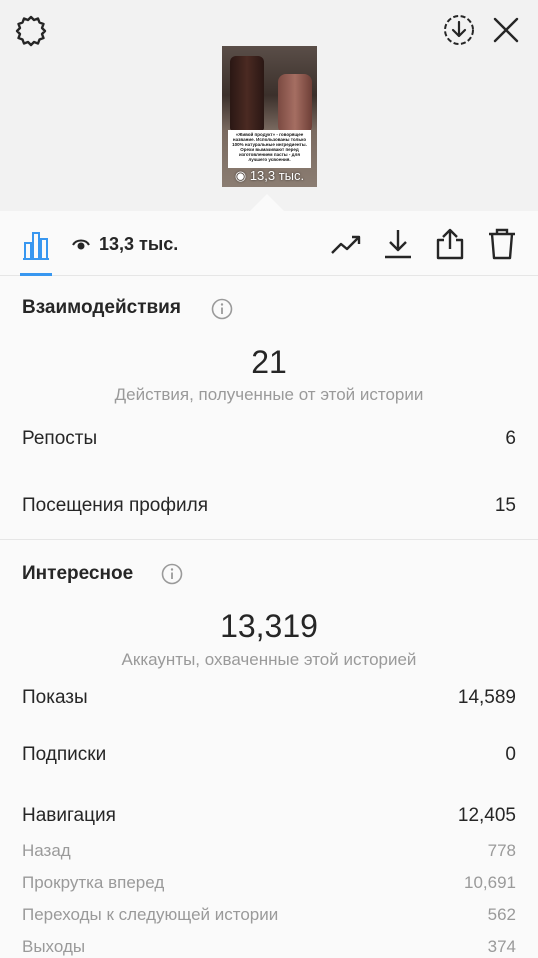 This screenshot has height=958, width=538. What do you see at coordinates (501, 850) in the screenshot?
I see `back-value: 778` at bounding box center [501, 850].